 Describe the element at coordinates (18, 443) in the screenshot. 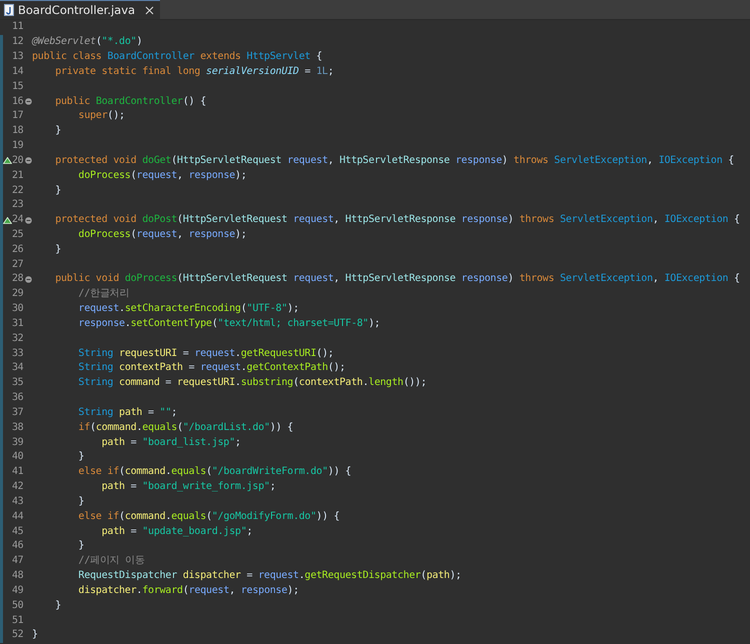

I see `line-number: 39` at that location.